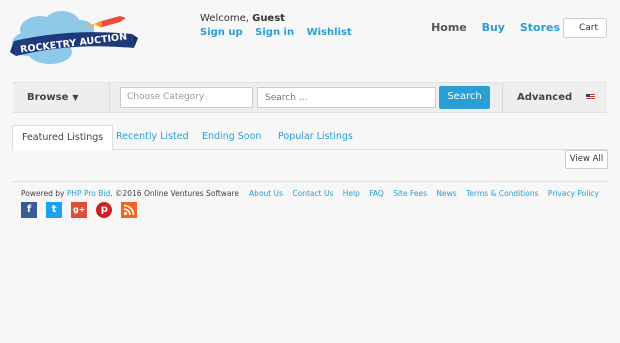 This screenshot has height=343, width=620. What do you see at coordinates (224, 18) in the screenshot?
I see `welcome-prefix: Welcome,` at bounding box center [224, 18].